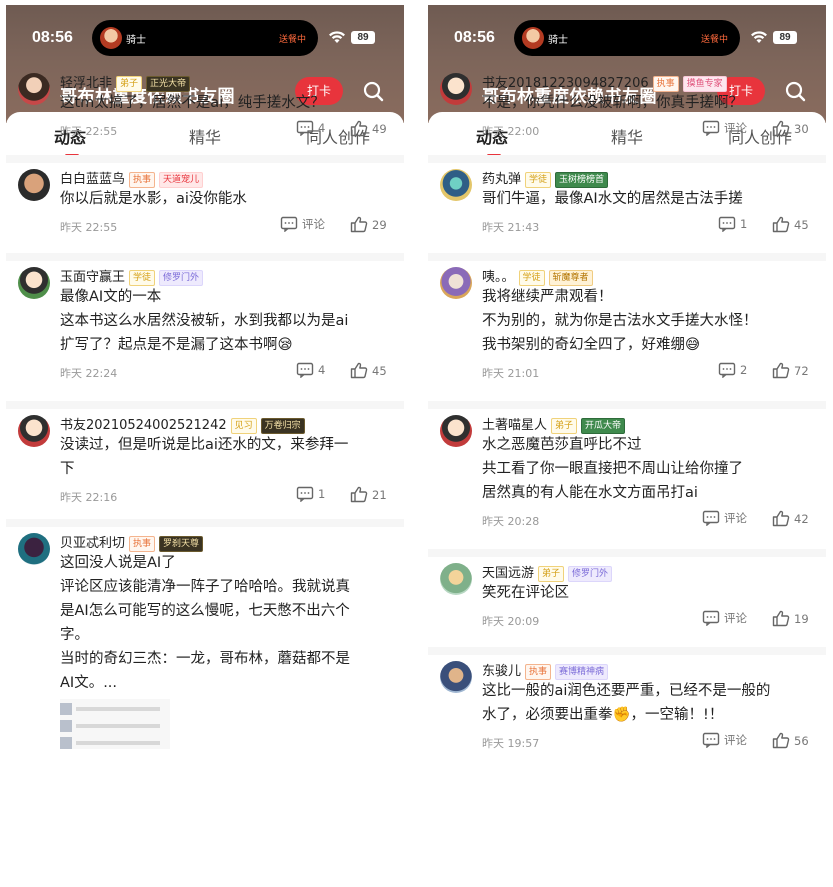  What do you see at coordinates (86, 83) in the screenshot?
I see `author-name: 轻浮北非` at bounding box center [86, 83].